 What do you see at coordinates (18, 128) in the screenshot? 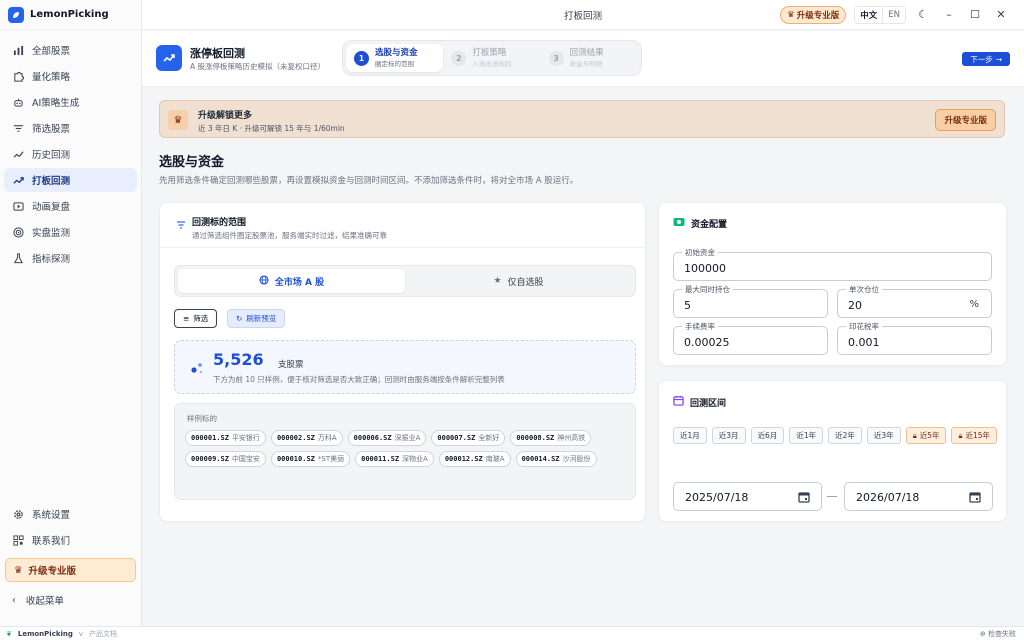
I see `filter-icon` at bounding box center [18, 128].